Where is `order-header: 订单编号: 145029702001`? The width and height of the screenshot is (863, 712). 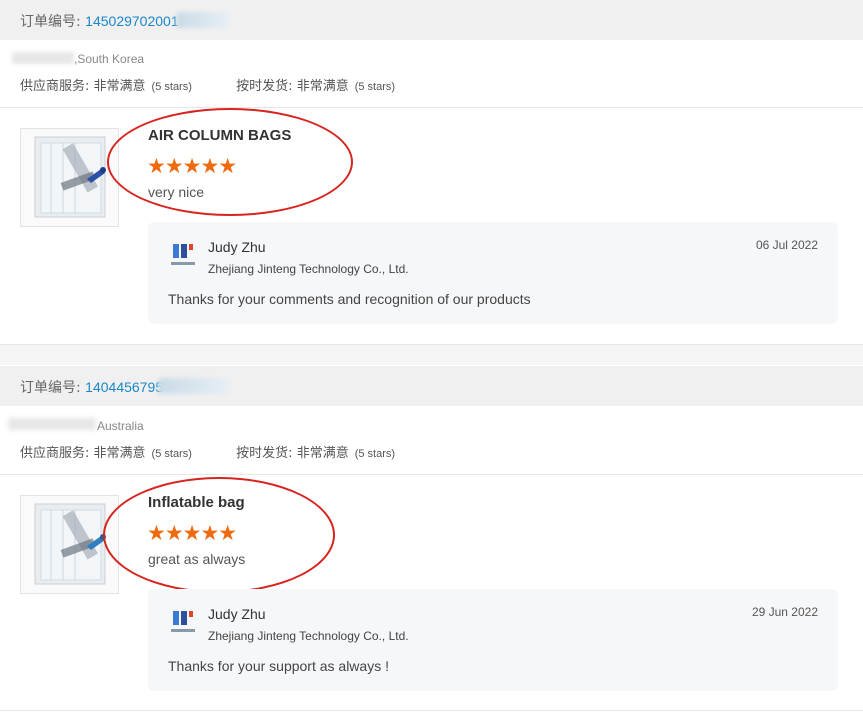
order-header: 订单编号: 145029702001 is located at coordinates (431, 20).